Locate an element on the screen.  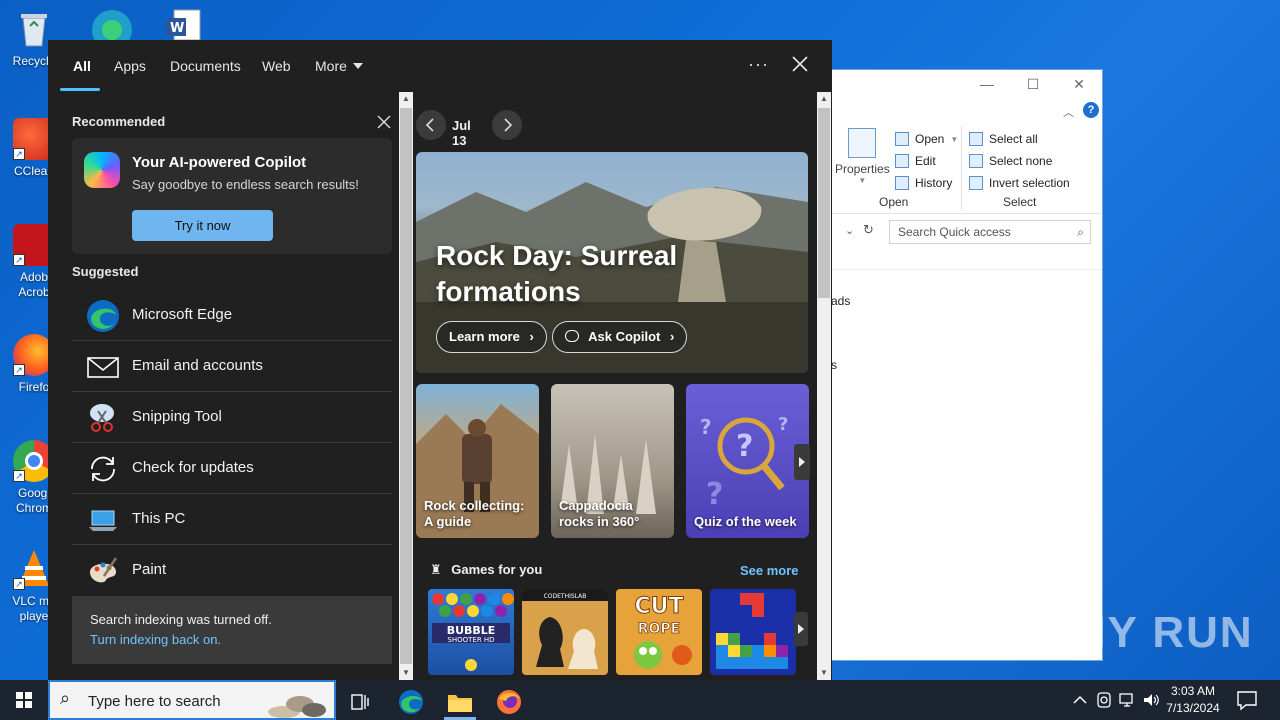
tab-web: Web is located at coordinates (276, 66).